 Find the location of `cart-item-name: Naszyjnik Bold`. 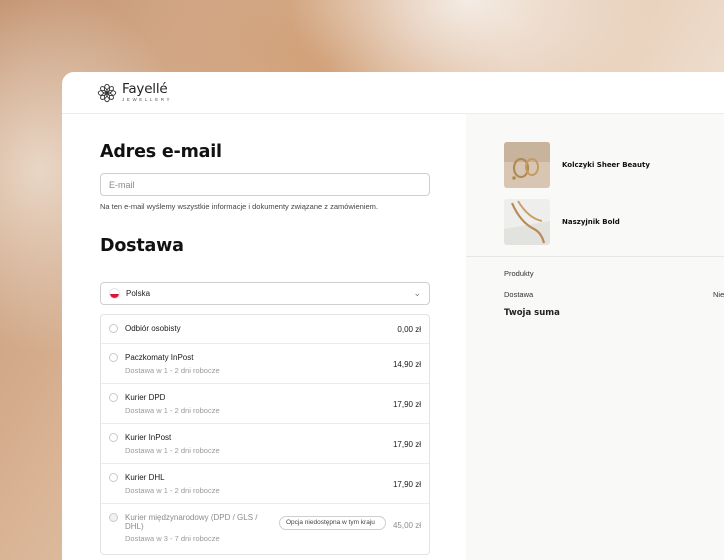

cart-item-name: Naszyjnik Bold is located at coordinates (591, 222).